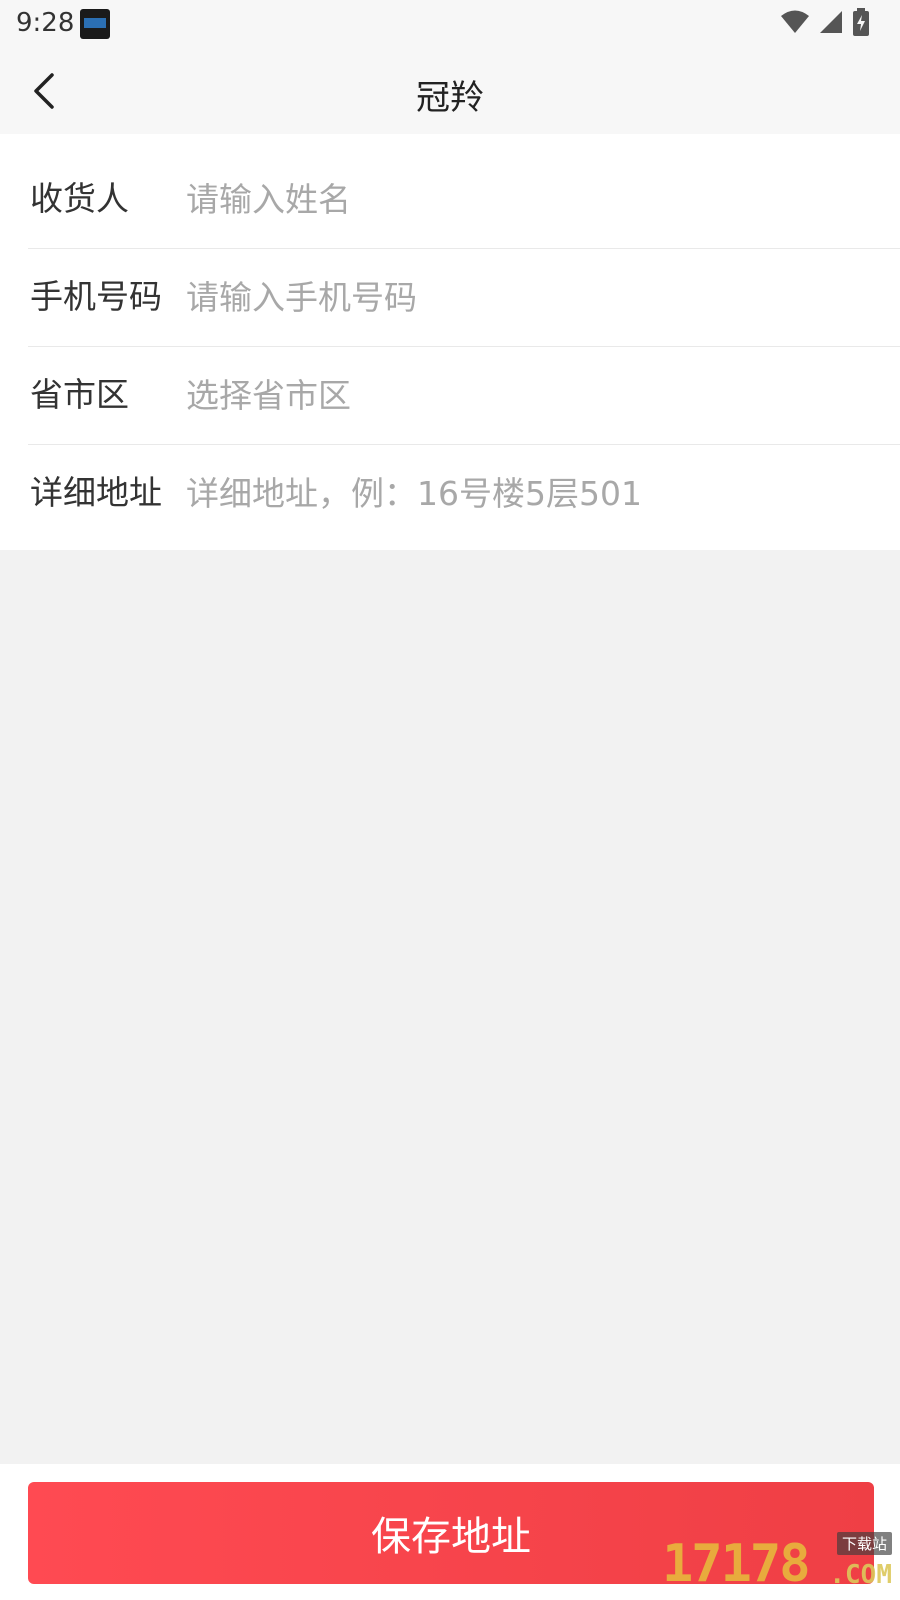 This screenshot has height=1600, width=900. I want to click on status-bar: 9:28, so click(450, 24).